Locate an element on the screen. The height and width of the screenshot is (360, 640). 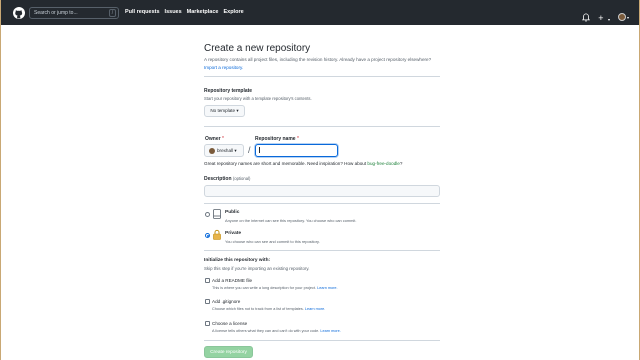
repo-public-icon is located at coordinates (217, 214).